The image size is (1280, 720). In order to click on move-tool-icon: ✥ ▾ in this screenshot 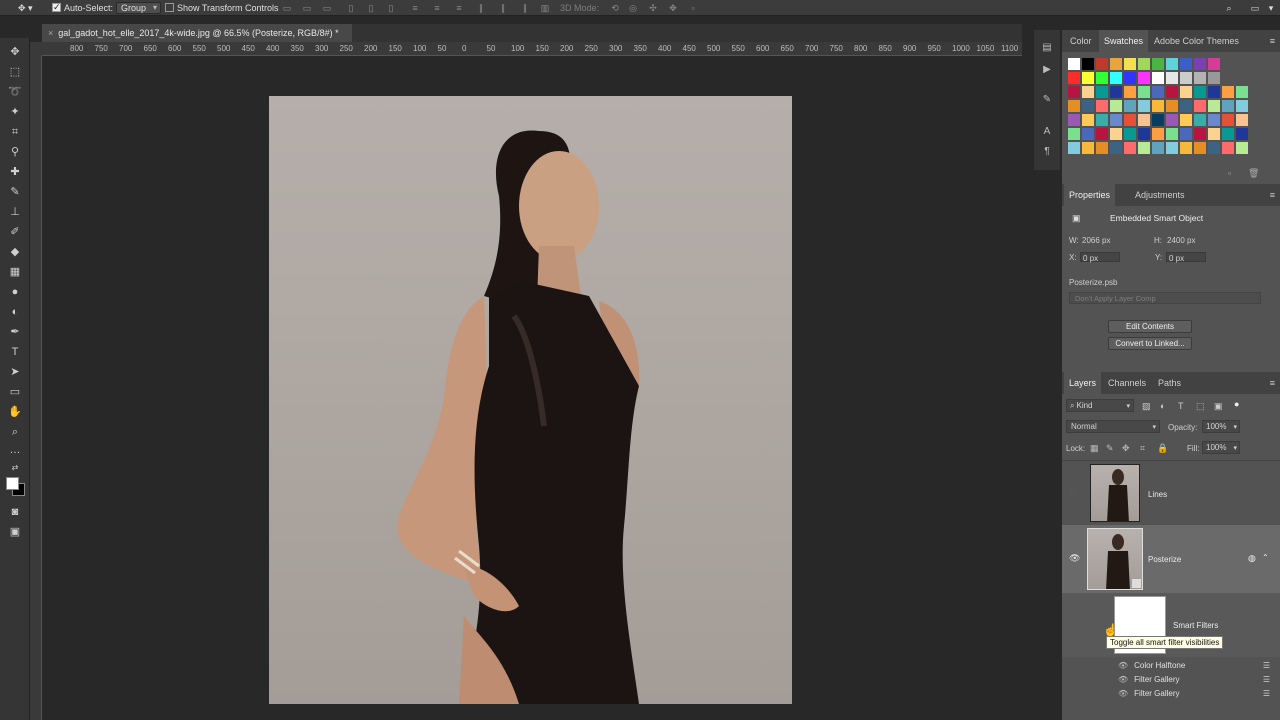, I will do `click(25, 8)`.